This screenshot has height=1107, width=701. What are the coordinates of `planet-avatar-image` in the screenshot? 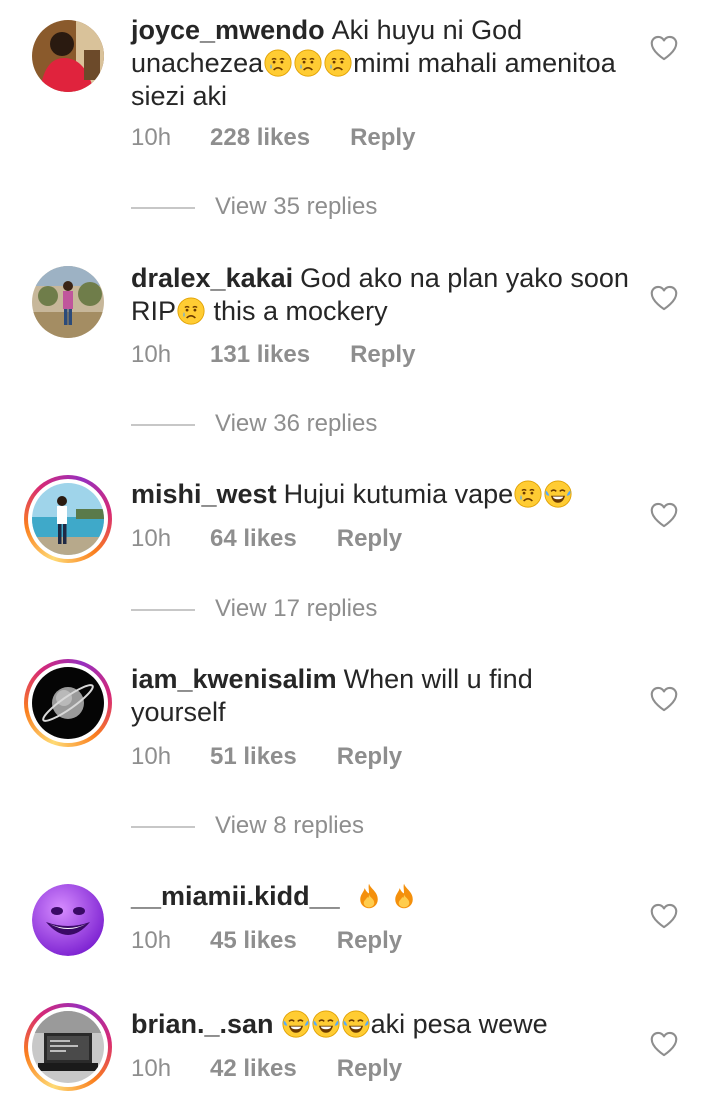 It's located at (68, 703).